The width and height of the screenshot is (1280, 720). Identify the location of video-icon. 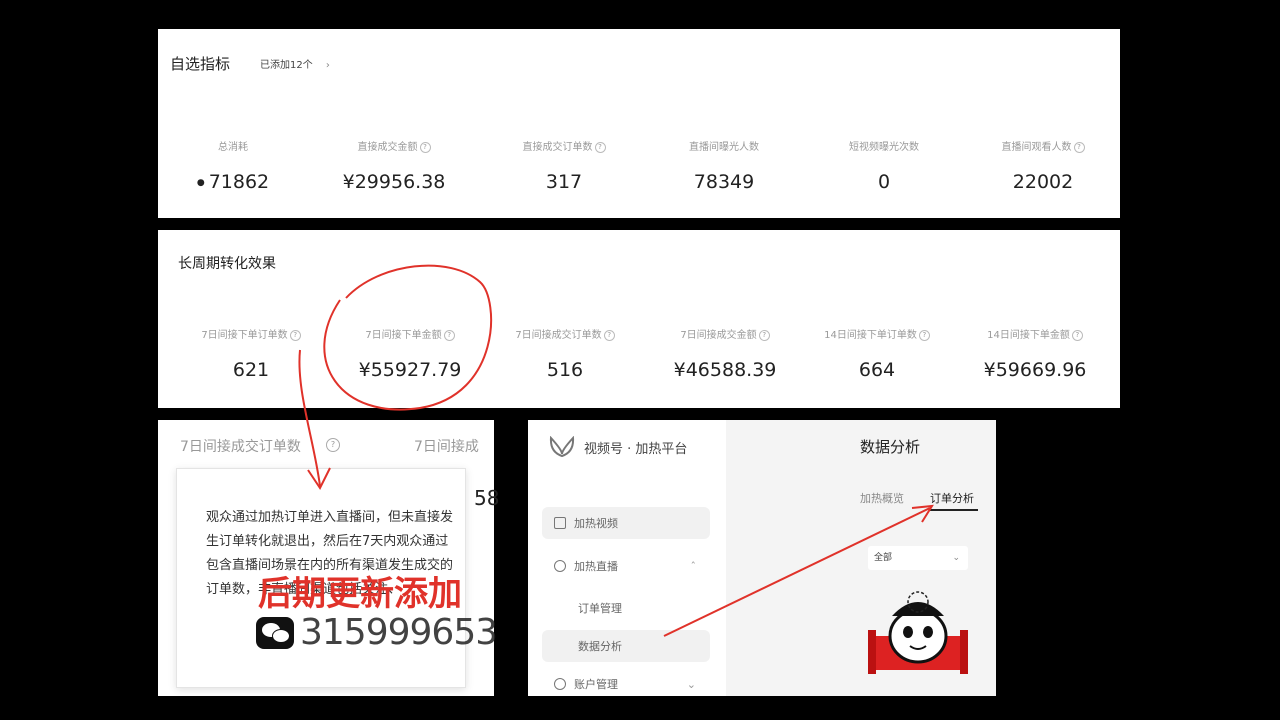
(560, 523).